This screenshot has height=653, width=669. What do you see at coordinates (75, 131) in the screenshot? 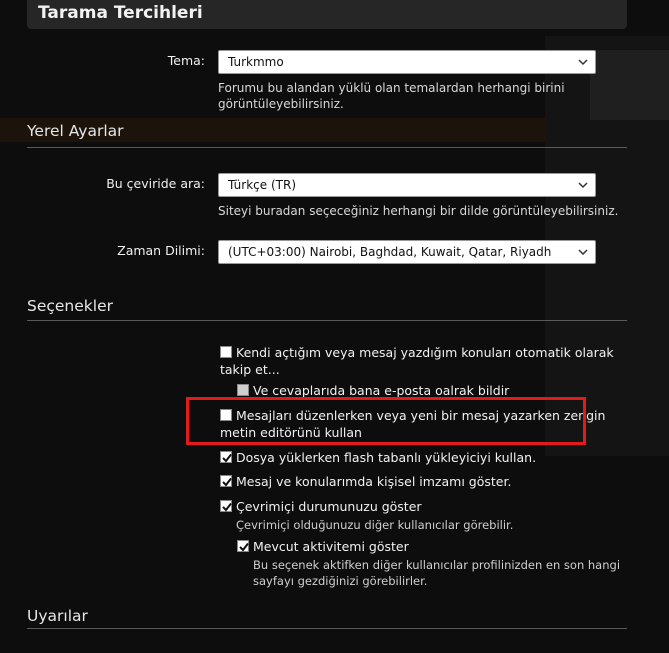
I see `local-settings-title: Yerel Ayarlar` at bounding box center [75, 131].